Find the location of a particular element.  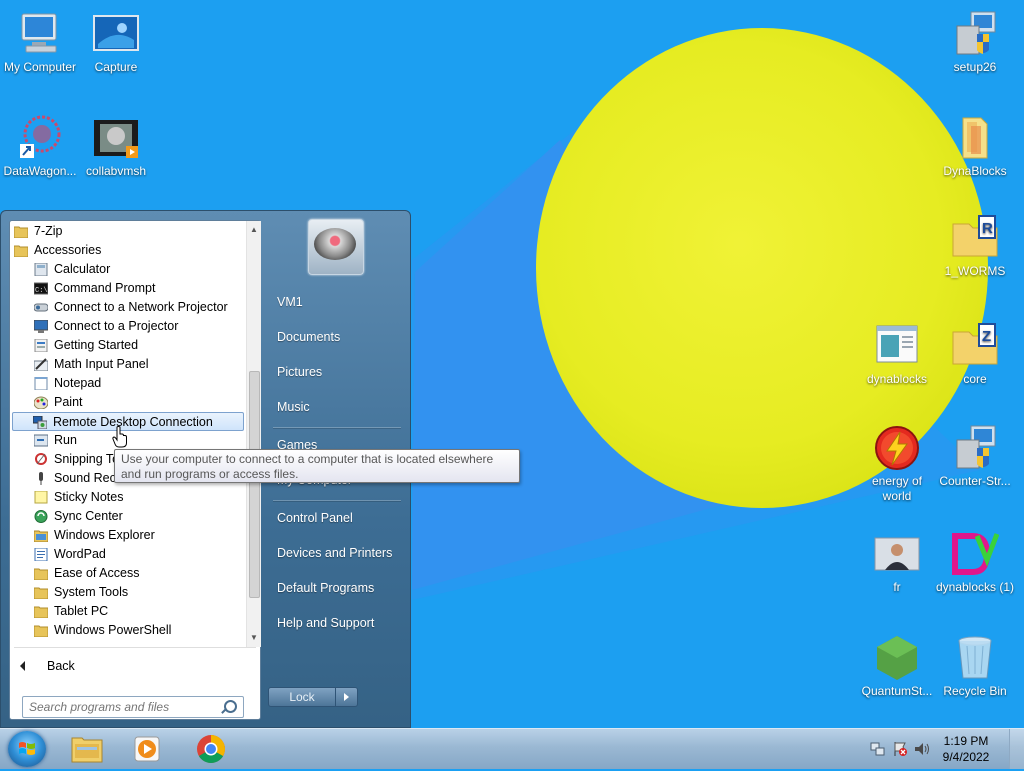

program-item-sticky-notes: Sticky Notes is located at coordinates (128, 497).